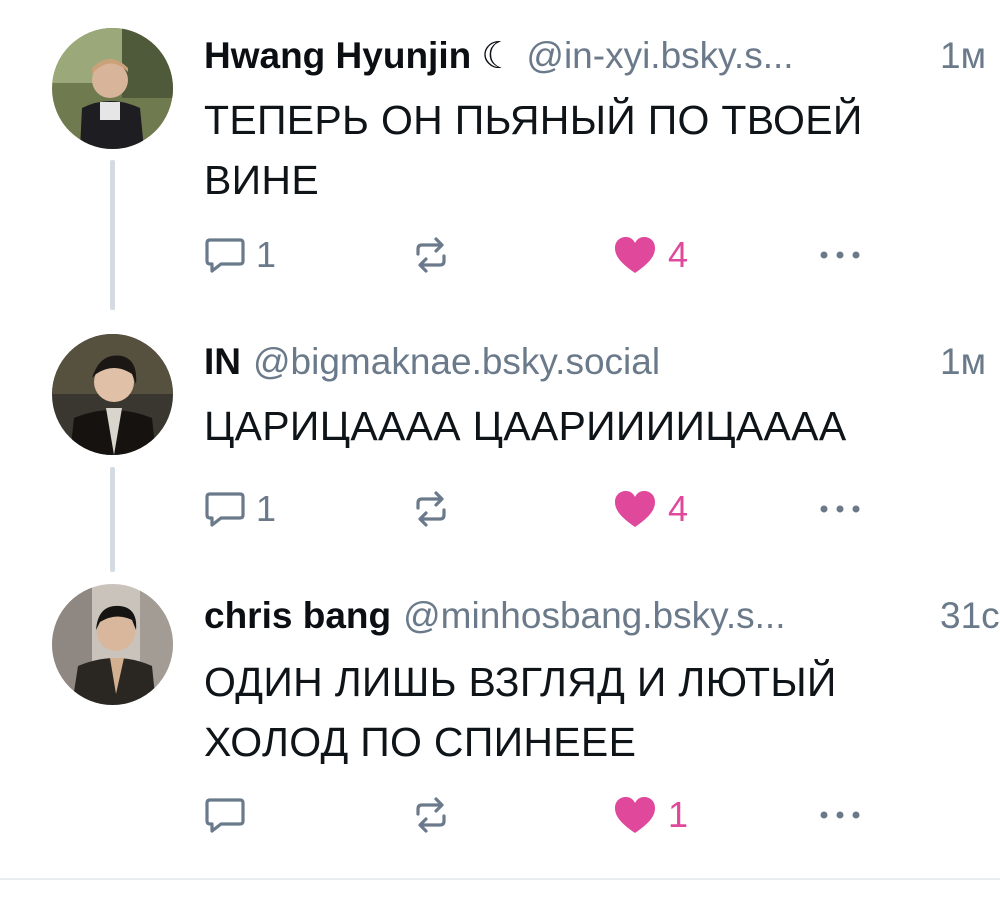 Image resolution: width=1000 pixels, height=897 pixels. What do you see at coordinates (525, 426) in the screenshot?
I see `post-text: ЦАРИЦАААА ЦААРИИИИЦАААА` at bounding box center [525, 426].